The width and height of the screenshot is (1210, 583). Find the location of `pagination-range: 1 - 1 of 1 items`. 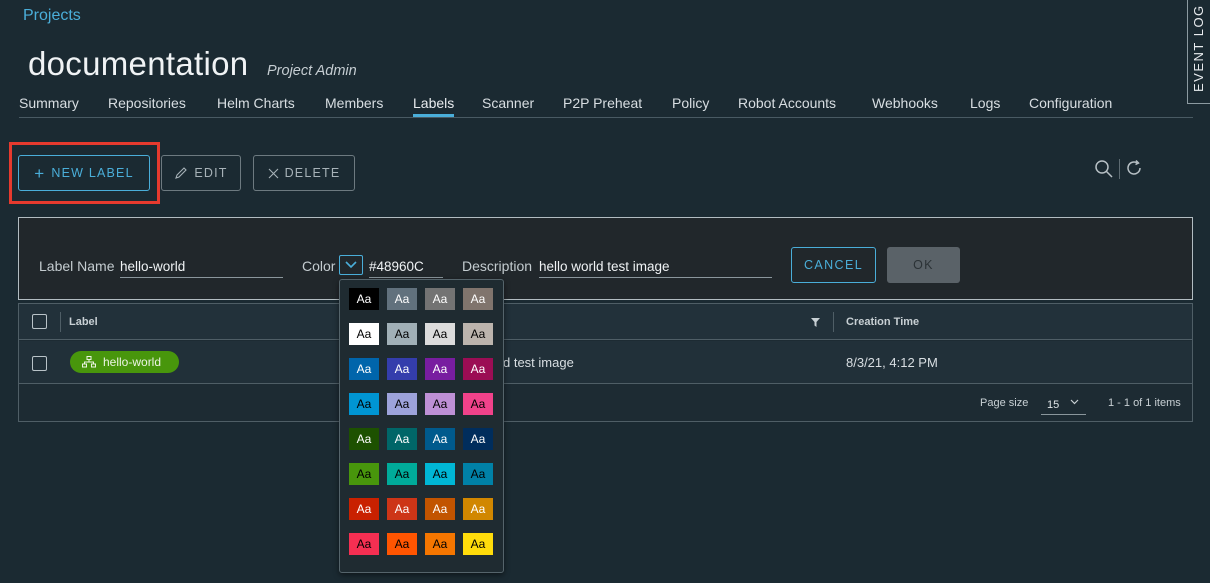

pagination-range: 1 - 1 of 1 items is located at coordinates (1144, 403).